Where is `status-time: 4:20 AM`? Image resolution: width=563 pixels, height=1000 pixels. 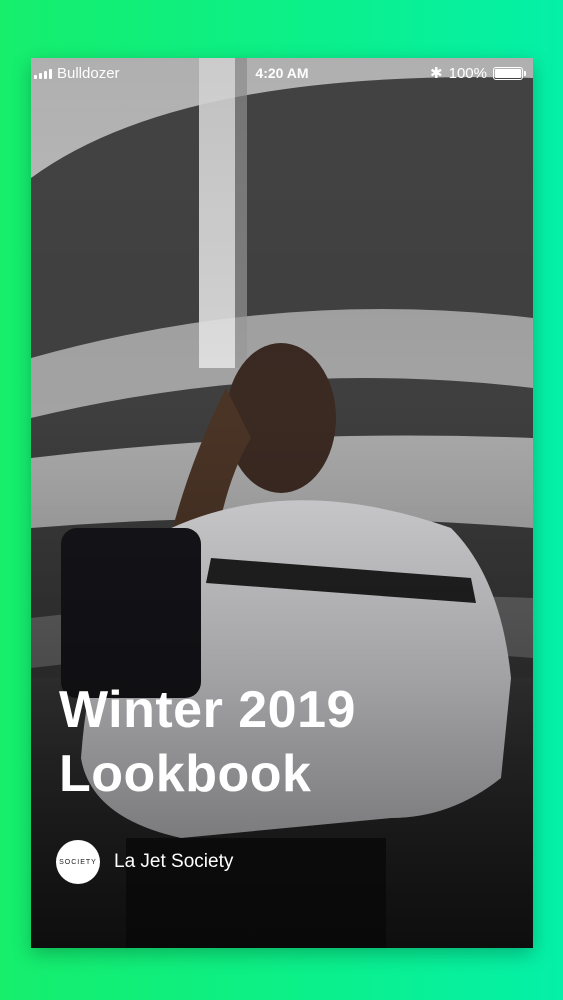
status-time: 4:20 AM is located at coordinates (282, 73).